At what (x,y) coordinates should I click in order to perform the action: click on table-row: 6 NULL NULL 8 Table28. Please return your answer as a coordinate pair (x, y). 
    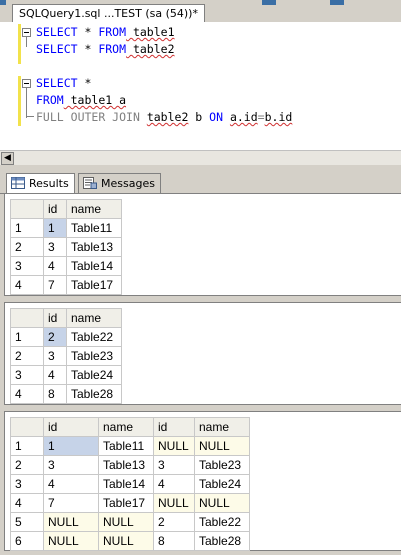
    Looking at the image, I should click on (130, 541).